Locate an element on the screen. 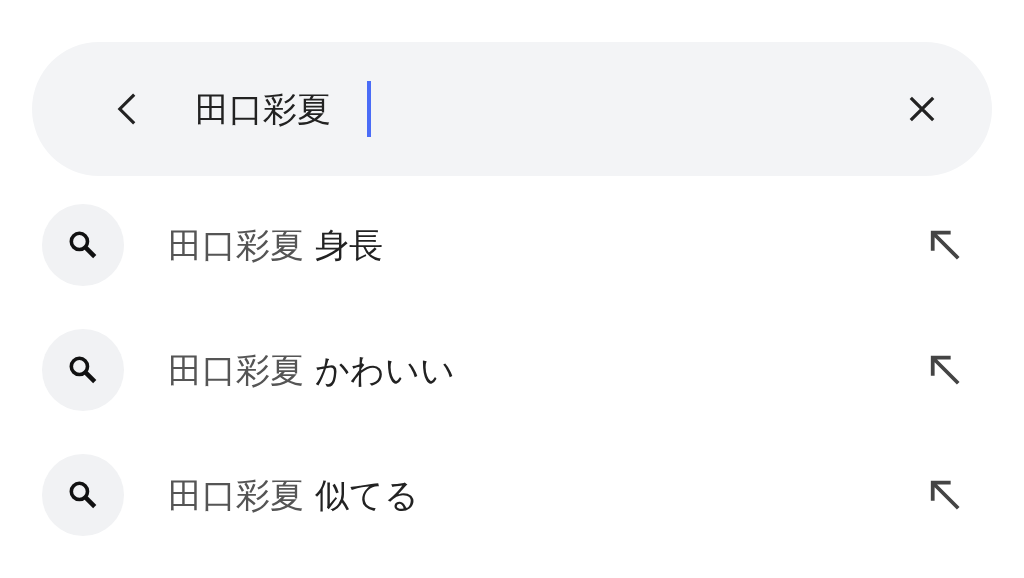 The image size is (1024, 578). suggestion-item: 田口彩夏 似てる is located at coordinates (548, 495).